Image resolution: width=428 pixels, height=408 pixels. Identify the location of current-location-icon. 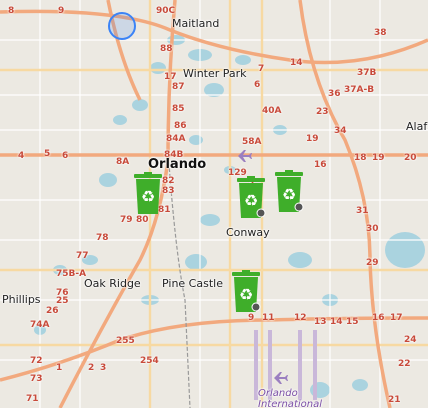
(122, 26).